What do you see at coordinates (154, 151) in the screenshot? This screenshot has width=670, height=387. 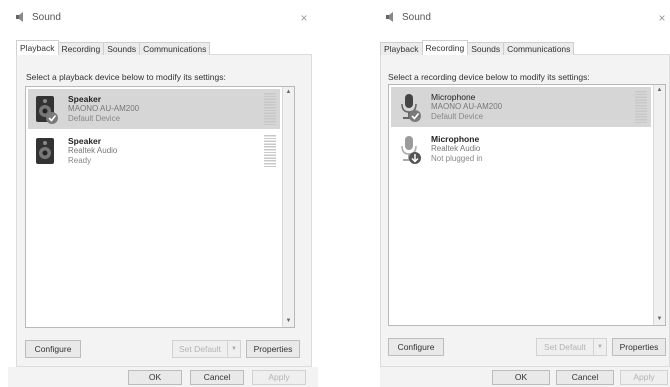 I see `list-item-device: Speaker Realtek Audio Ready` at bounding box center [154, 151].